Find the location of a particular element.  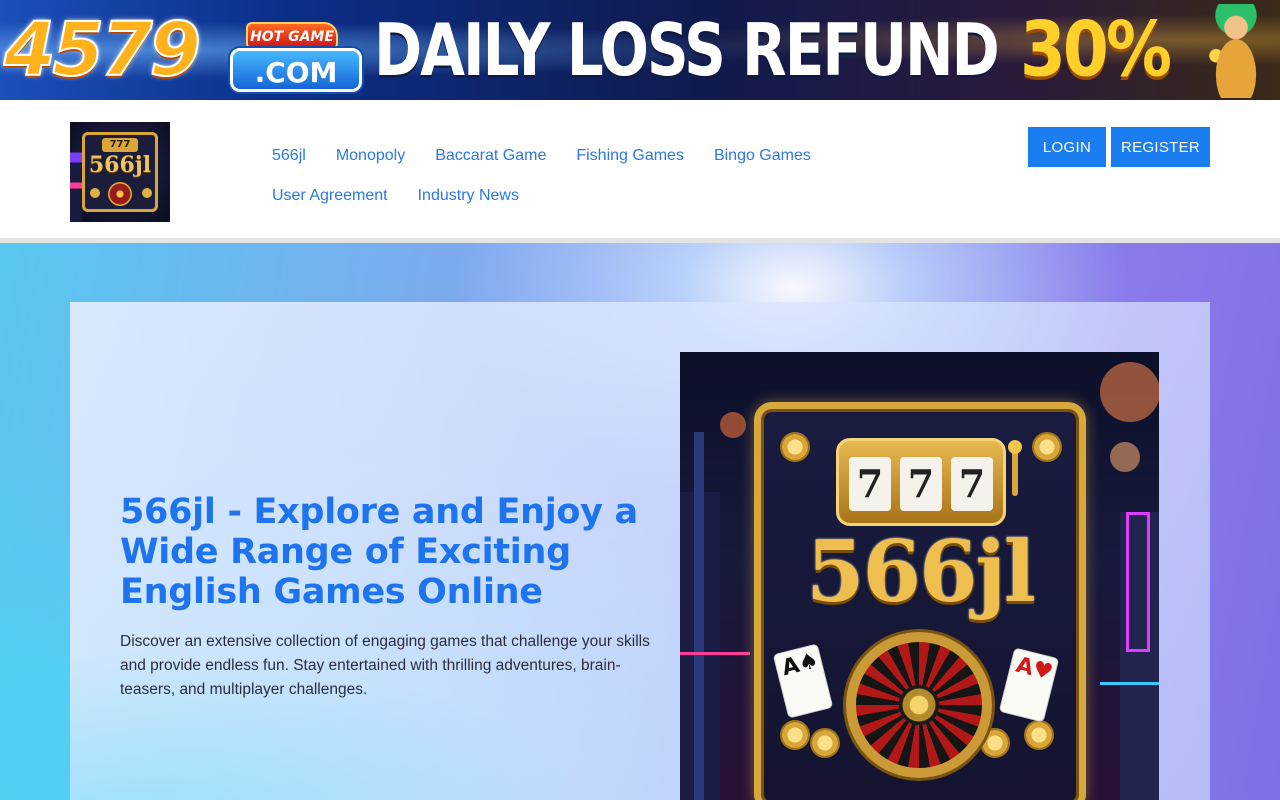

site-logo: 777 566jl is located at coordinates (120, 172).